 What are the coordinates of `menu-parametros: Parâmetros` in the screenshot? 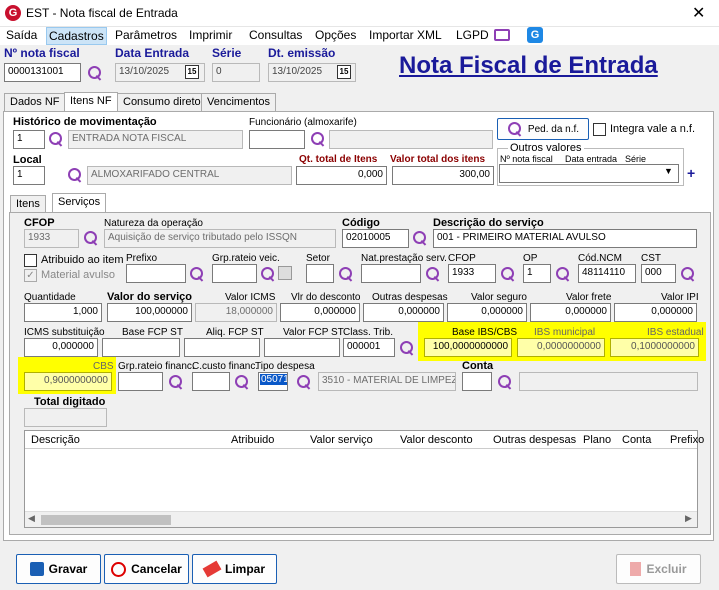 It's located at (146, 35).